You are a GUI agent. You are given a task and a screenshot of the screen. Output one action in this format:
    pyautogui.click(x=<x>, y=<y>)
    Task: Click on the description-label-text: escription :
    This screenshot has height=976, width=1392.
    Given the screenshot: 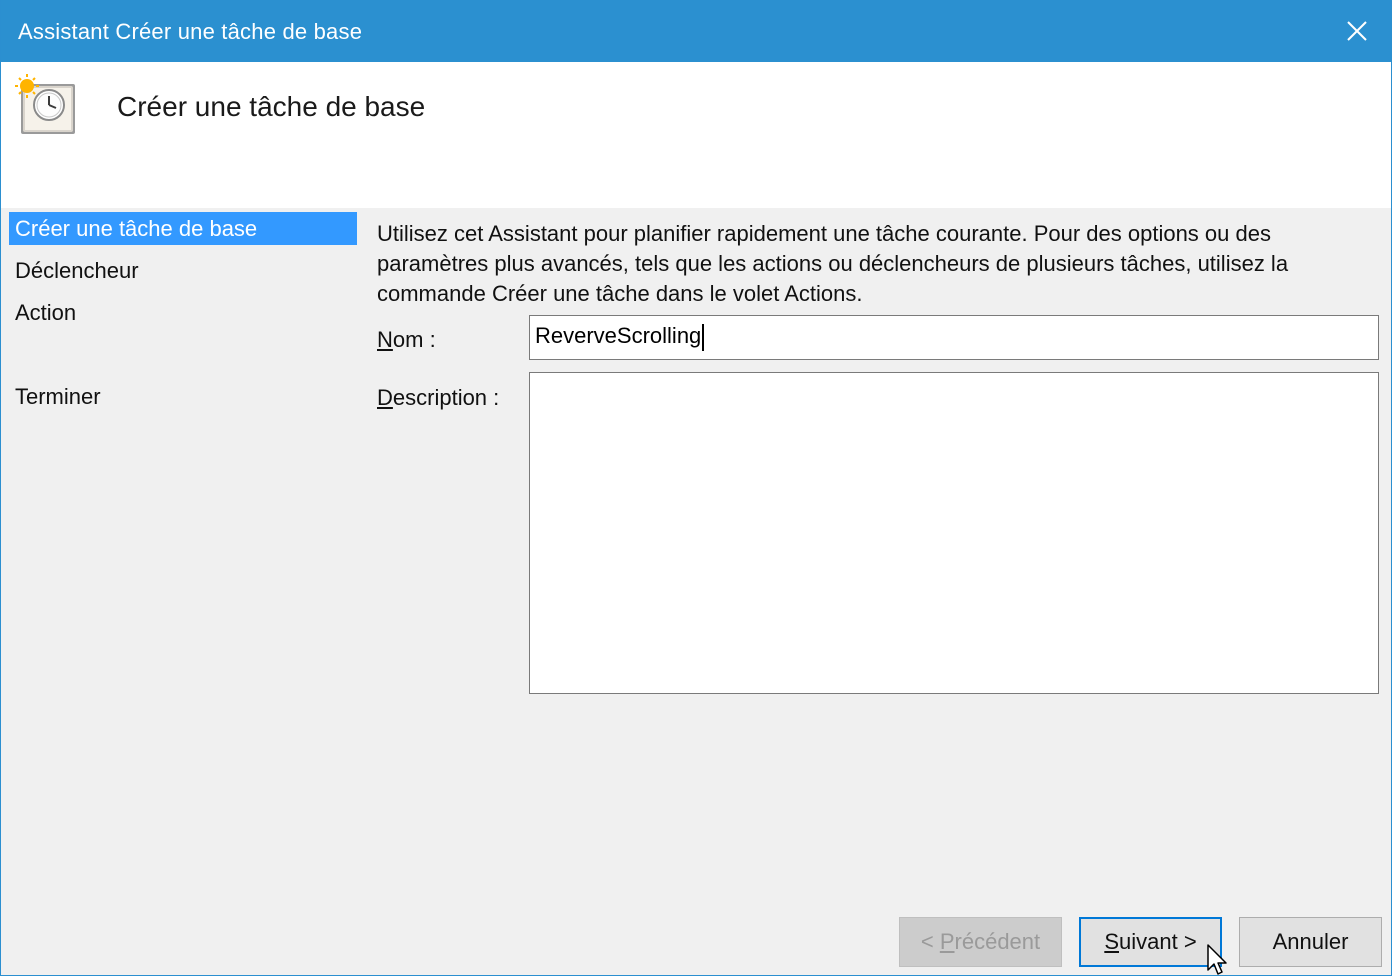 What is the action you would take?
    pyautogui.click(x=446, y=397)
    